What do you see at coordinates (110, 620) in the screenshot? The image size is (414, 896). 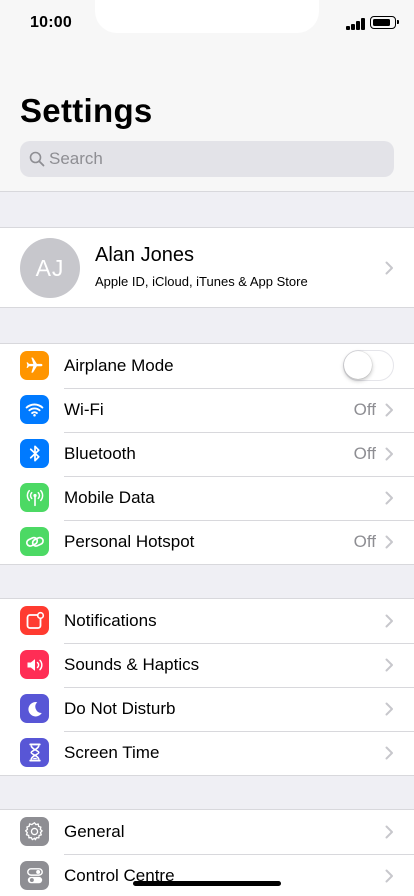 I see `settings-row-label: Notifications` at bounding box center [110, 620].